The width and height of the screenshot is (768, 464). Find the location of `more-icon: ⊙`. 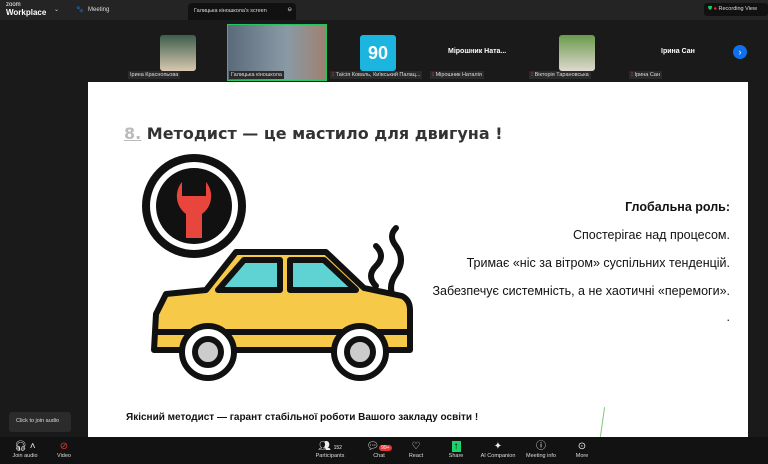

more-icon: ⊙ is located at coordinates (582, 446).